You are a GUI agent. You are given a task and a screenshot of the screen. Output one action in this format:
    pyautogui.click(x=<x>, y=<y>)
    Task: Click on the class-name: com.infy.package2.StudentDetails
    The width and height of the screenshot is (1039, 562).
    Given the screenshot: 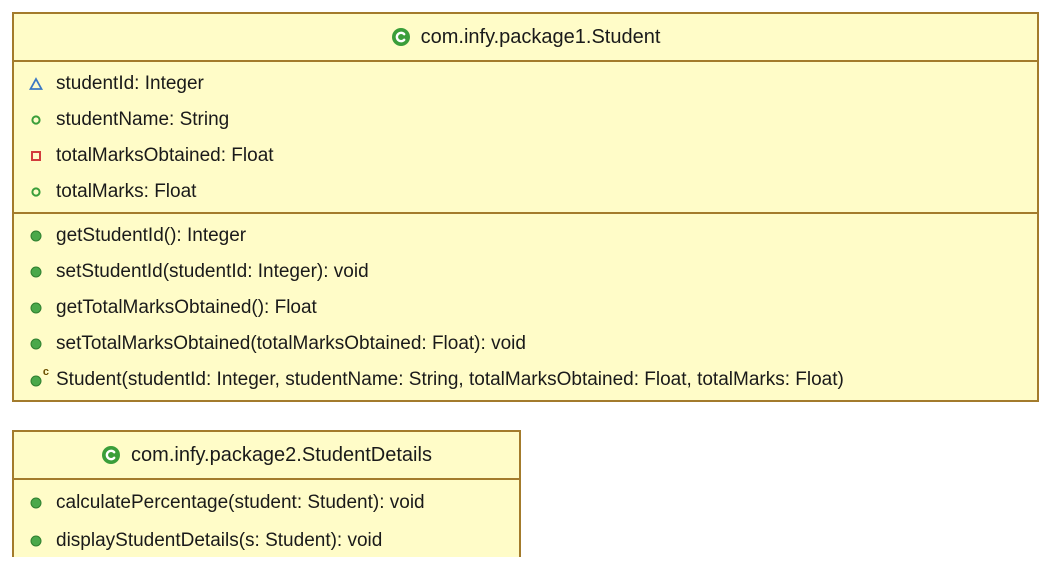 What is the action you would take?
    pyautogui.click(x=281, y=454)
    